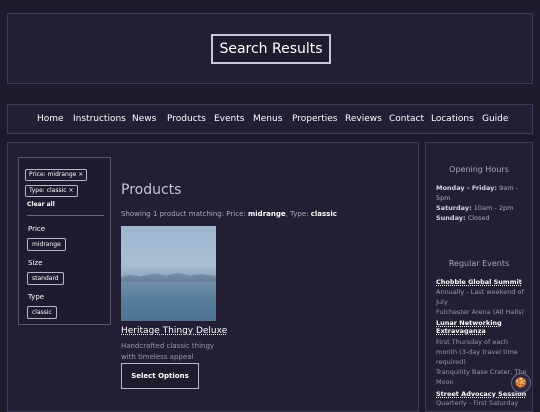  I want to click on cookie-icon: 🍪, so click(521, 383).